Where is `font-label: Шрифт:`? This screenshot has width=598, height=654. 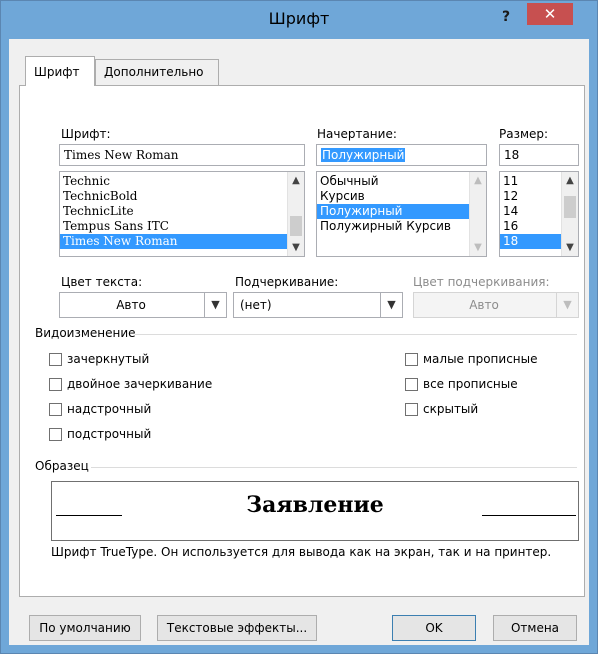 font-label: Шрифт: is located at coordinates (86, 134).